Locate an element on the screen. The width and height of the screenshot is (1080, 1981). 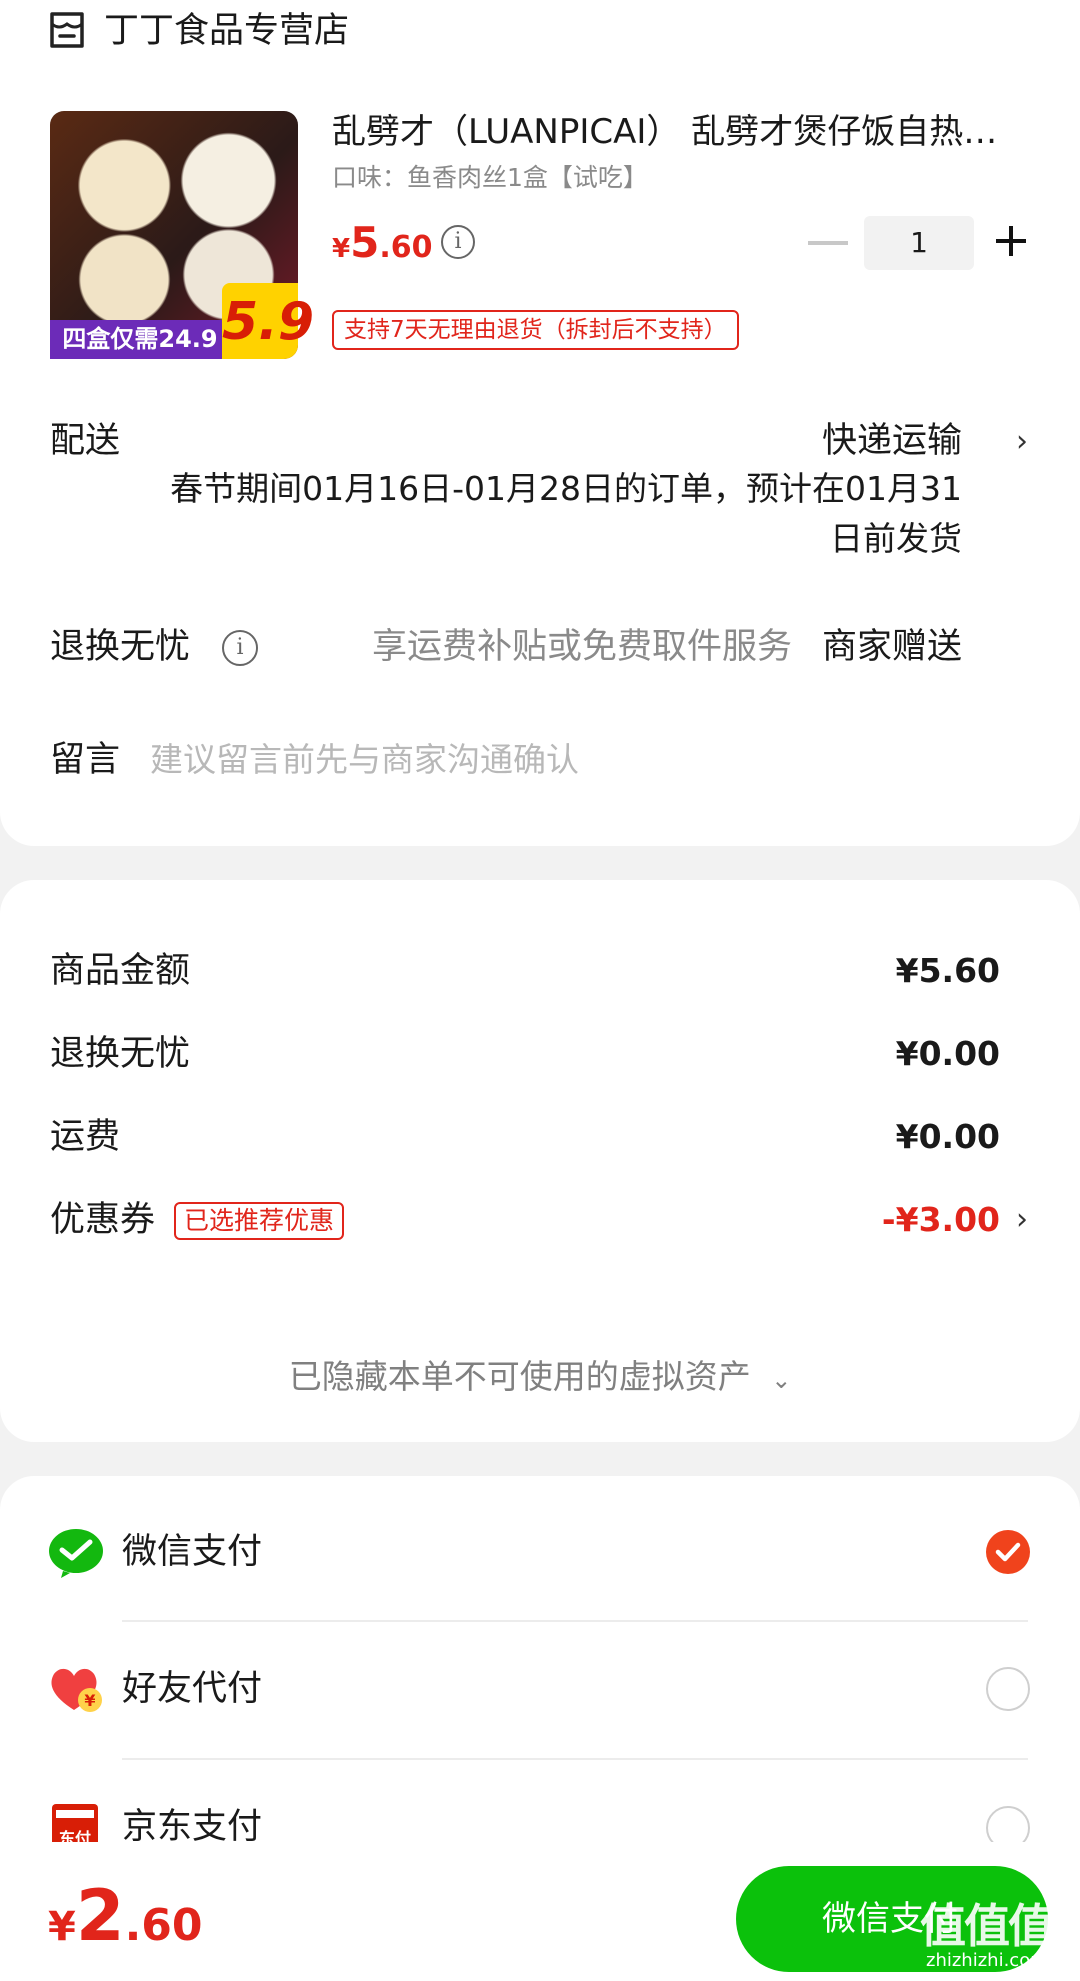
hidden-assets-text: 已隐藏本单不可使用的虚拟资产 is located at coordinates (519, 1376).